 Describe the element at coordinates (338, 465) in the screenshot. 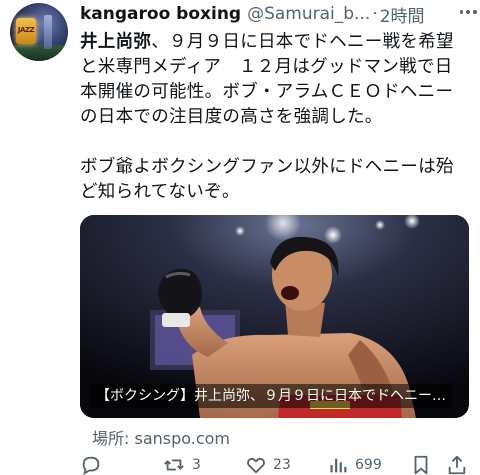

I see `views-icon` at that location.